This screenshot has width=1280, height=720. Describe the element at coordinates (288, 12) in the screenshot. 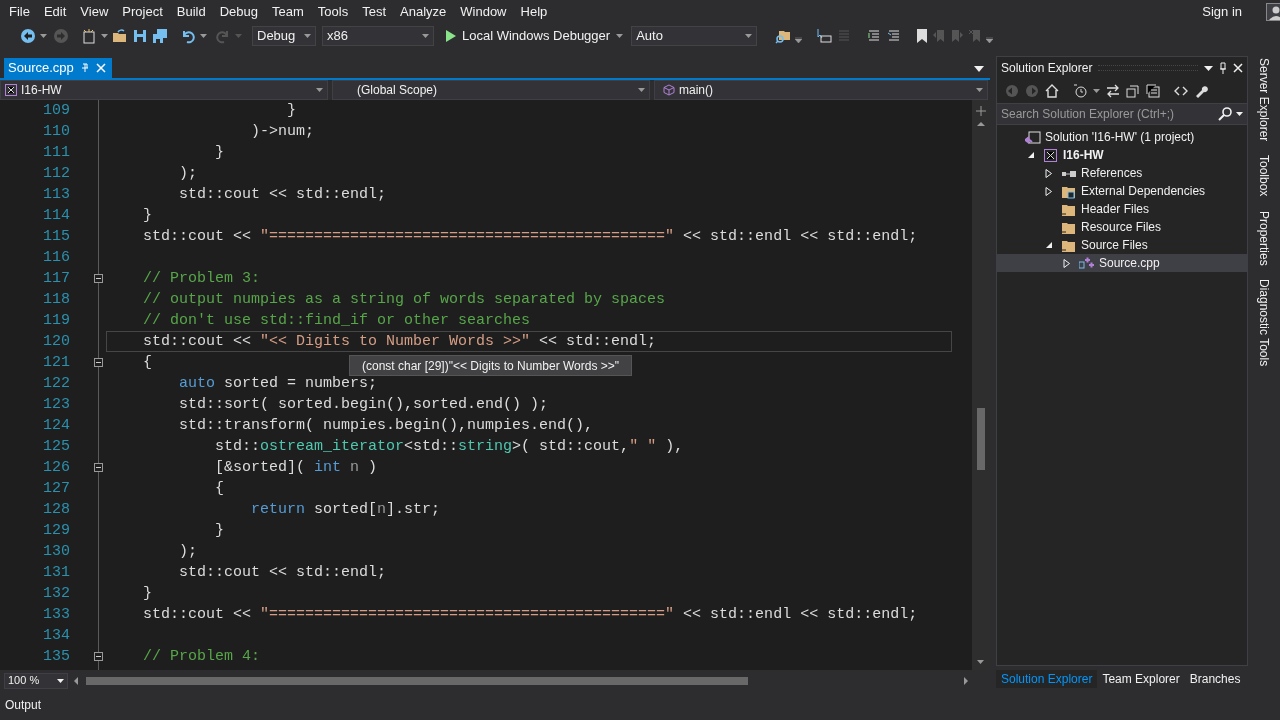

I see `menu-item: Team` at that location.